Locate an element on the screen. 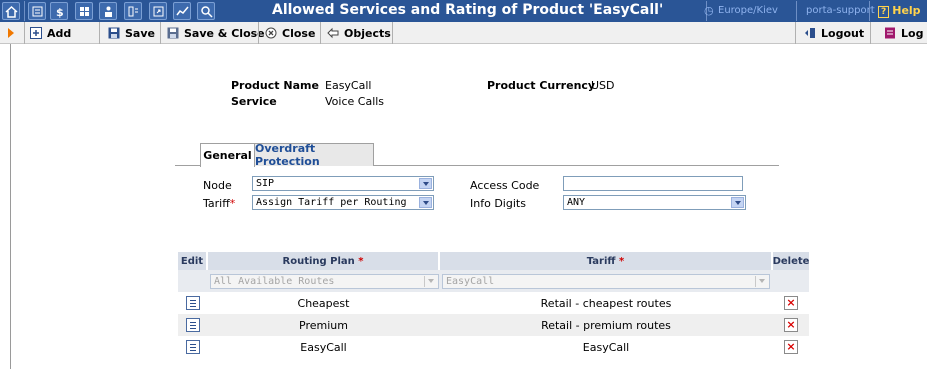  log-icon is located at coordinates (890, 33).